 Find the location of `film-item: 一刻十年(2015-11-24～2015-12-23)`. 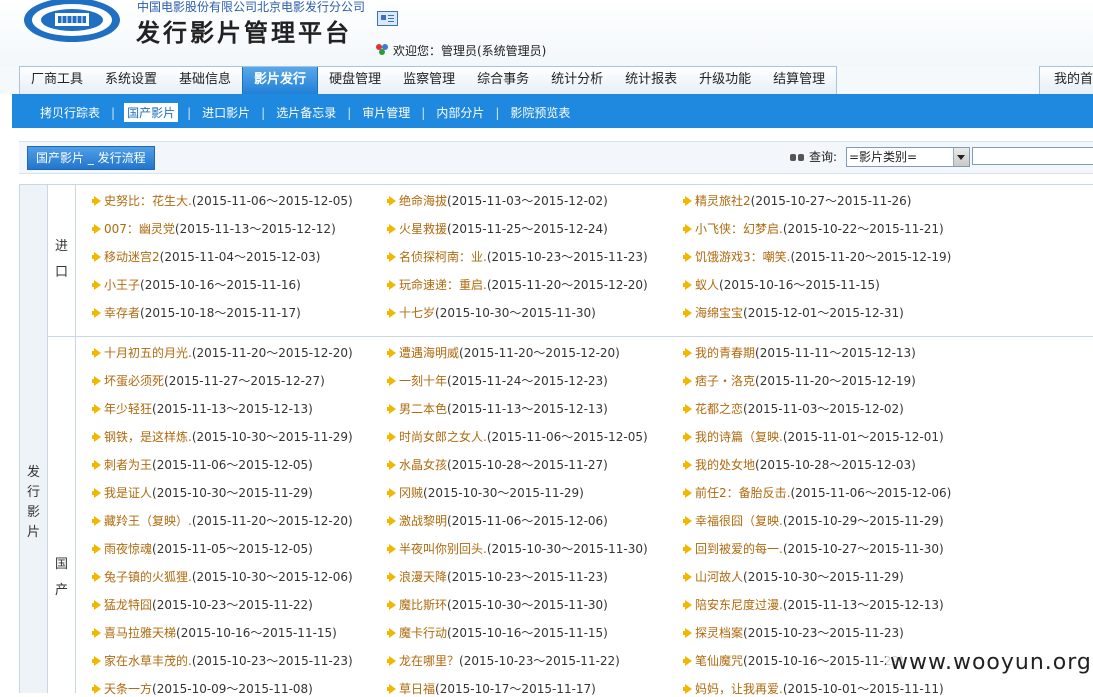

film-item: 一刻十年(2015-11-24～2015-12-23) is located at coordinates (497, 381).